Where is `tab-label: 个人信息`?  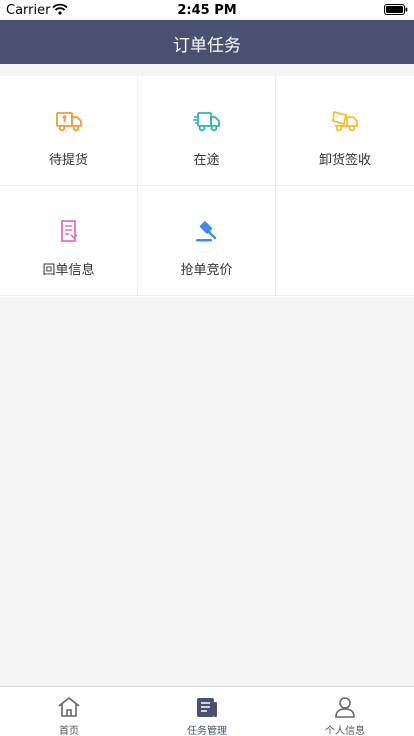 tab-label: 个人信息 is located at coordinates (345, 731).